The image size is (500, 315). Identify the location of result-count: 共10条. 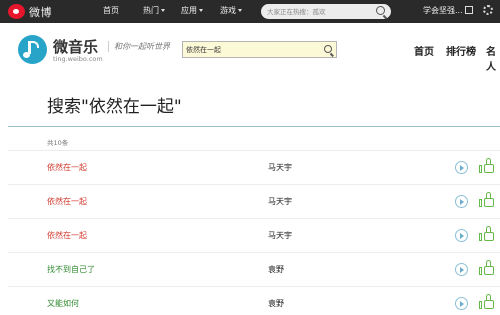
(58, 143).